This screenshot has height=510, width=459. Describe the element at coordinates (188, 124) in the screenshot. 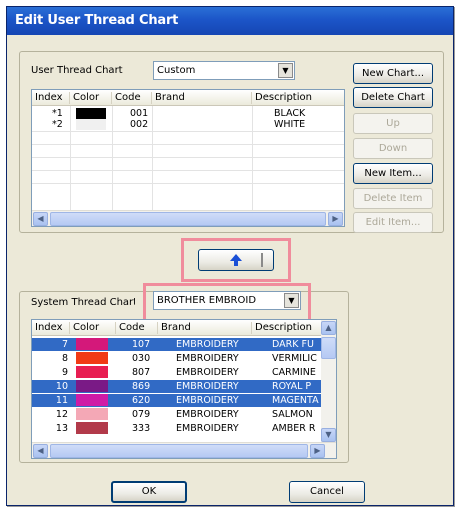

I see `table-row: *2 002 WHITE` at that location.